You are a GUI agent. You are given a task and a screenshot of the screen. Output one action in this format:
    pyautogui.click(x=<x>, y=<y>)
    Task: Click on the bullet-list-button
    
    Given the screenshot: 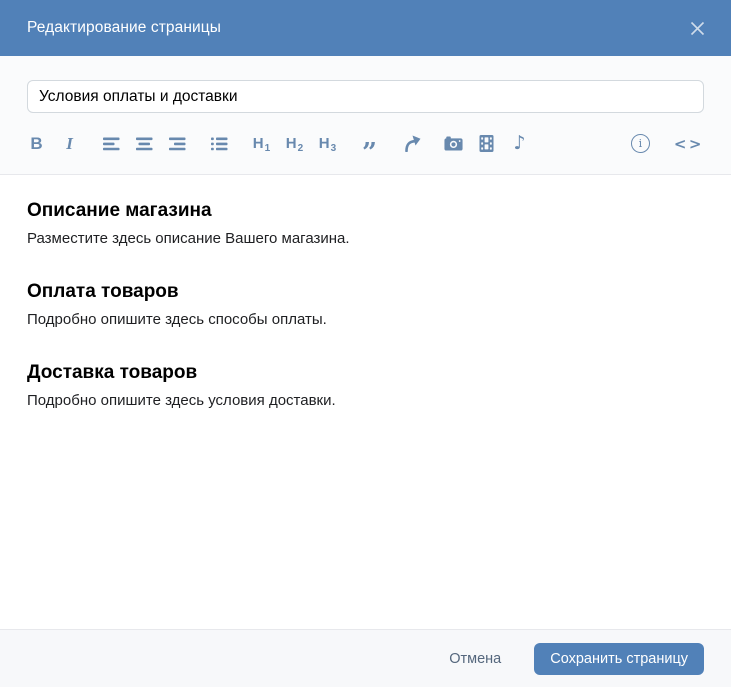 What is the action you would take?
    pyautogui.click(x=219, y=144)
    